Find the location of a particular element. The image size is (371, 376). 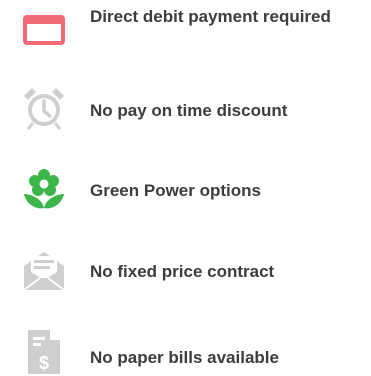

feature-label: No fixed price contract is located at coordinates (182, 271).